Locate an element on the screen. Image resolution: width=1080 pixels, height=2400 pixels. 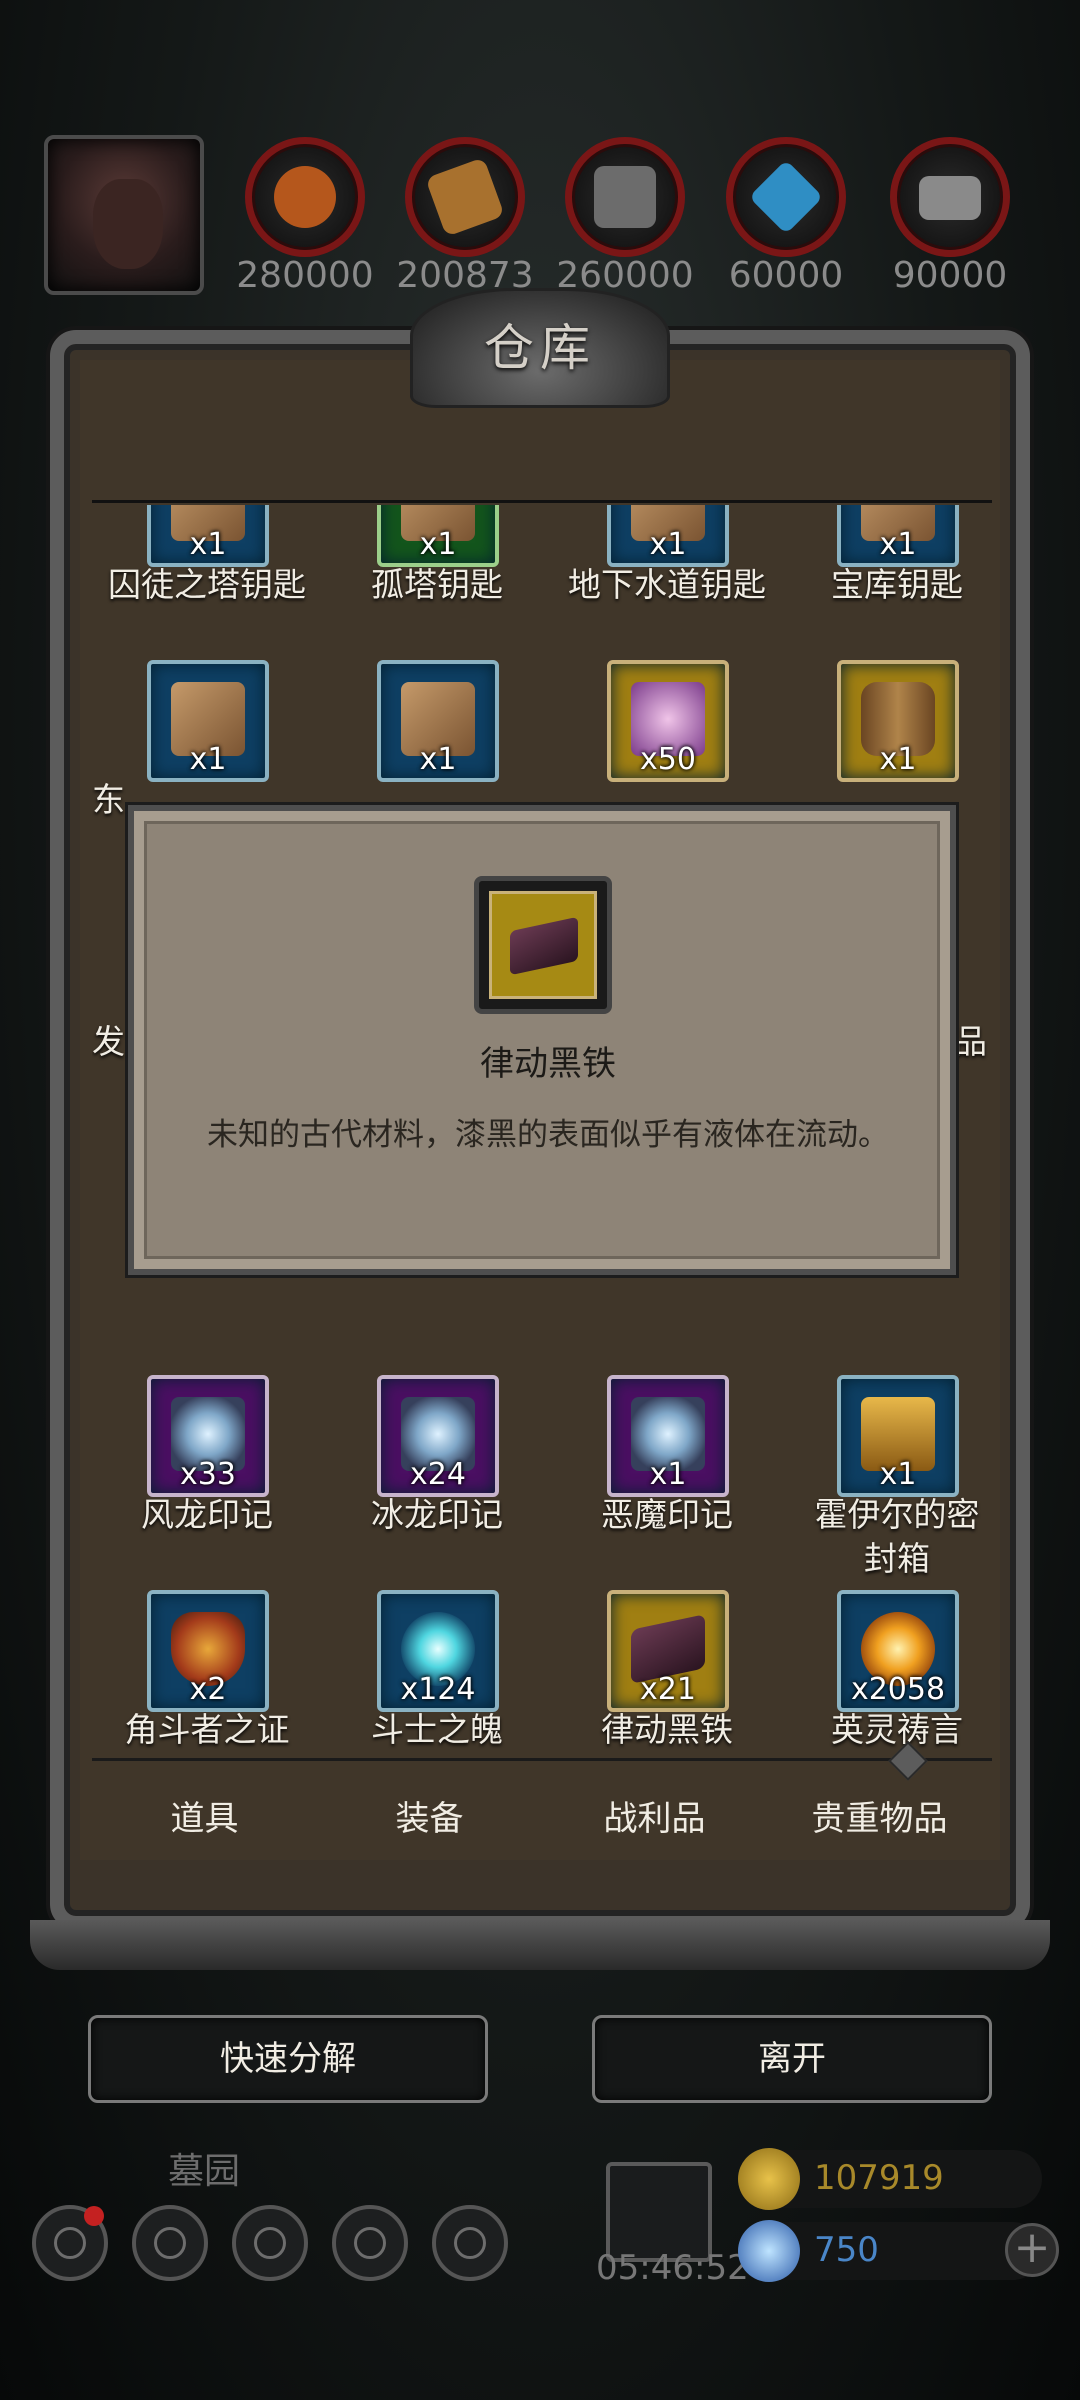
gem-icon is located at coordinates (769, 2251).